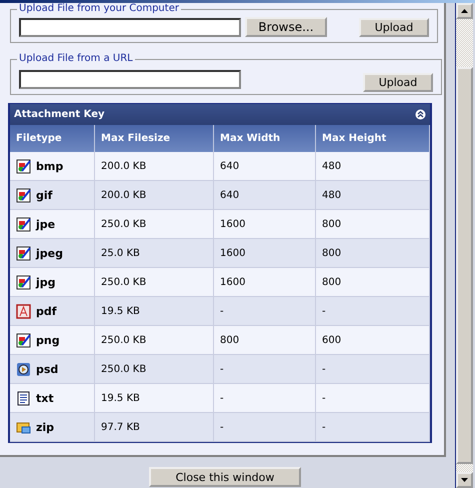 This screenshot has width=475, height=488. What do you see at coordinates (420, 114) in the screenshot?
I see `collapse-icon` at bounding box center [420, 114].